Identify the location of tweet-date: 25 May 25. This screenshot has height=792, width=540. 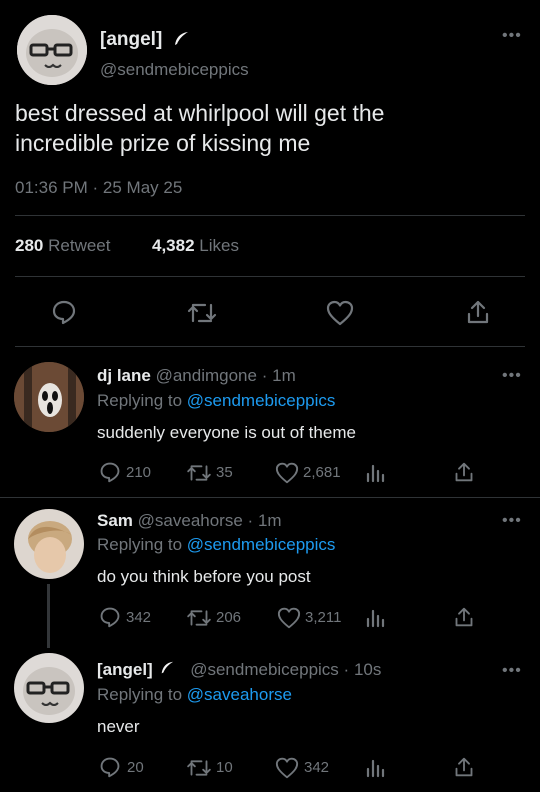
(142, 187).